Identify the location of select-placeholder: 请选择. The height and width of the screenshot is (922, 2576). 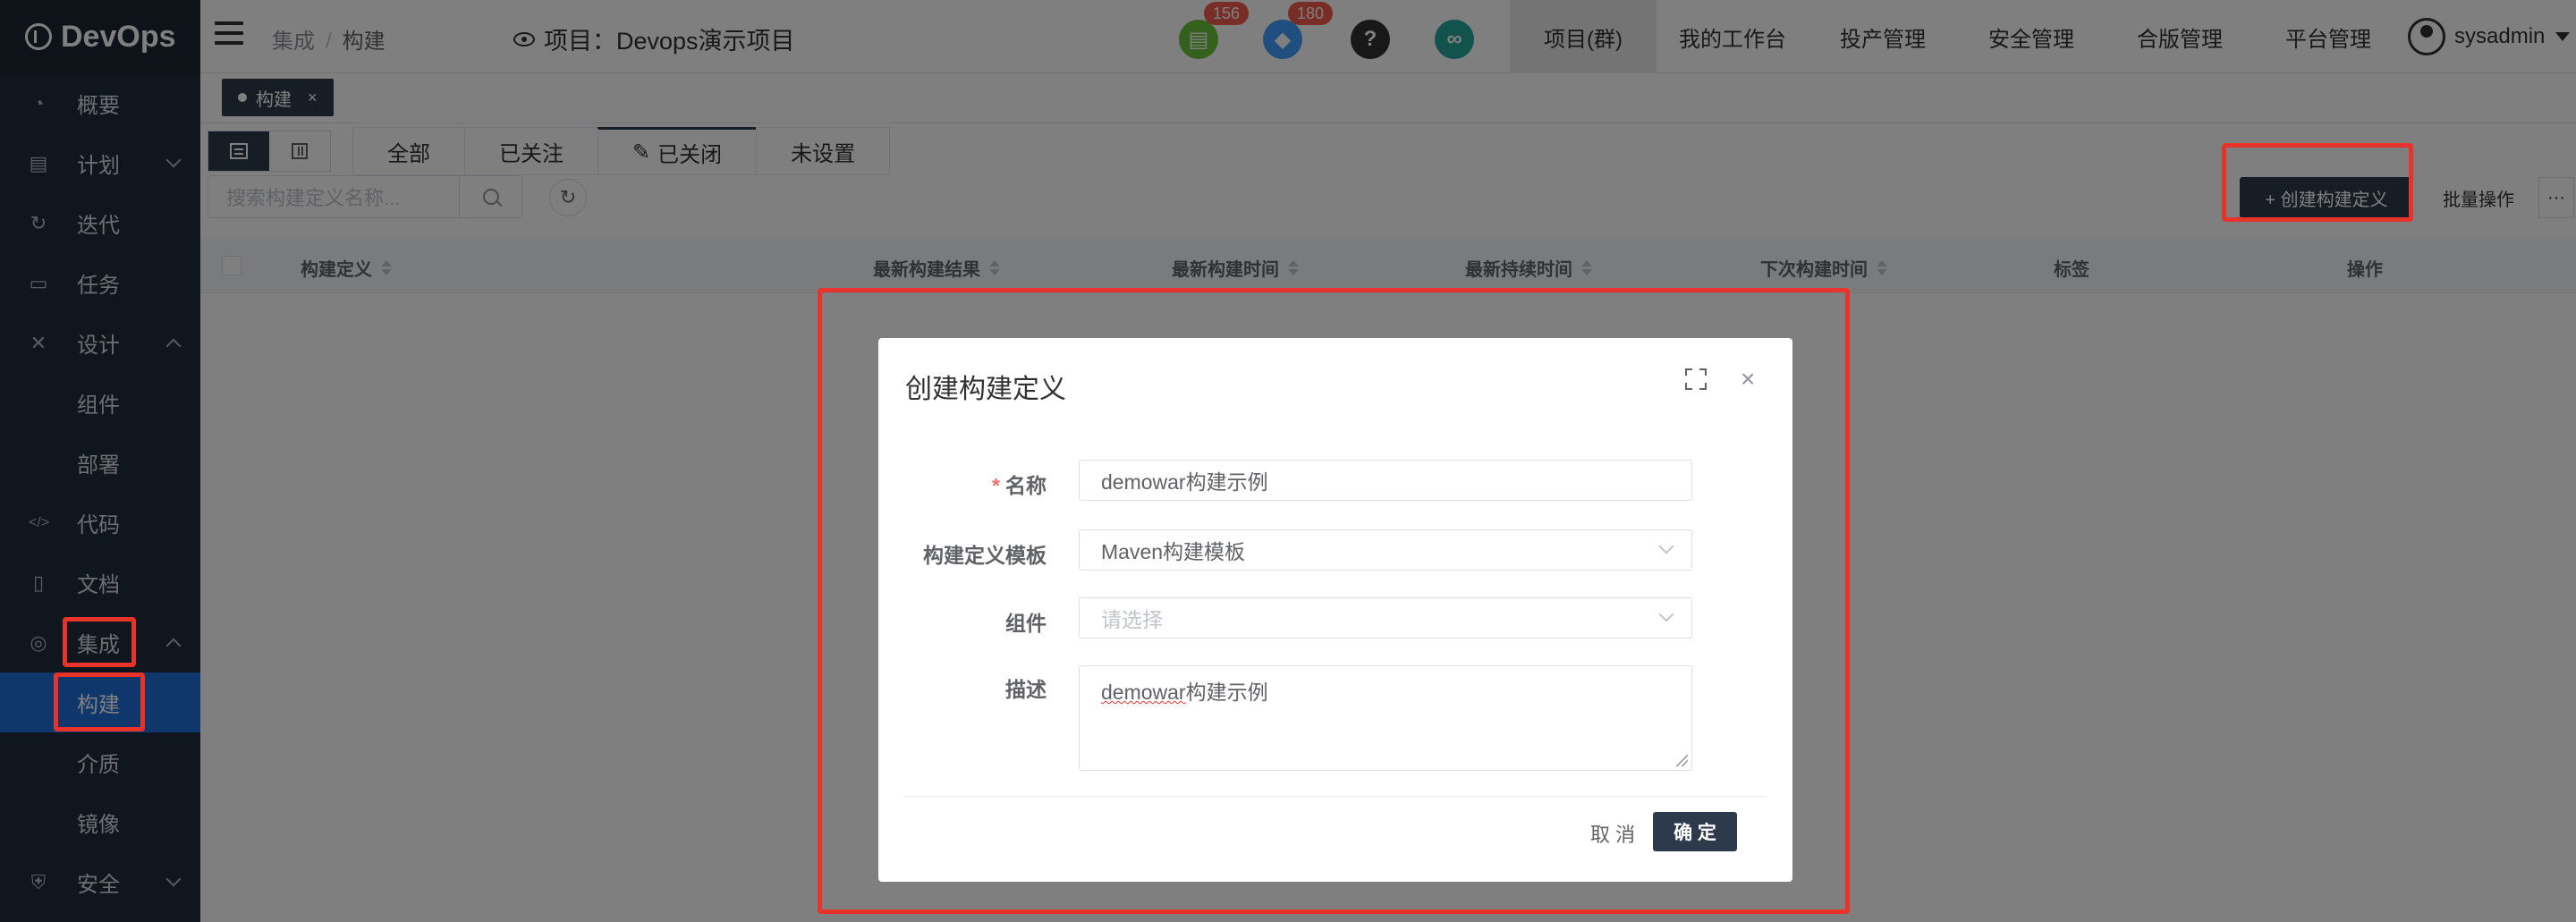
(1132, 619).